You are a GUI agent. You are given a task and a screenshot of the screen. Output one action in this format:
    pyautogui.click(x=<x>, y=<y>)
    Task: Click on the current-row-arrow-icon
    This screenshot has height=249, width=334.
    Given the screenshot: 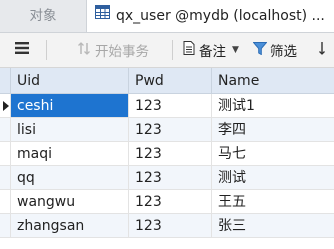 What is the action you would take?
    pyautogui.click(x=6, y=106)
    